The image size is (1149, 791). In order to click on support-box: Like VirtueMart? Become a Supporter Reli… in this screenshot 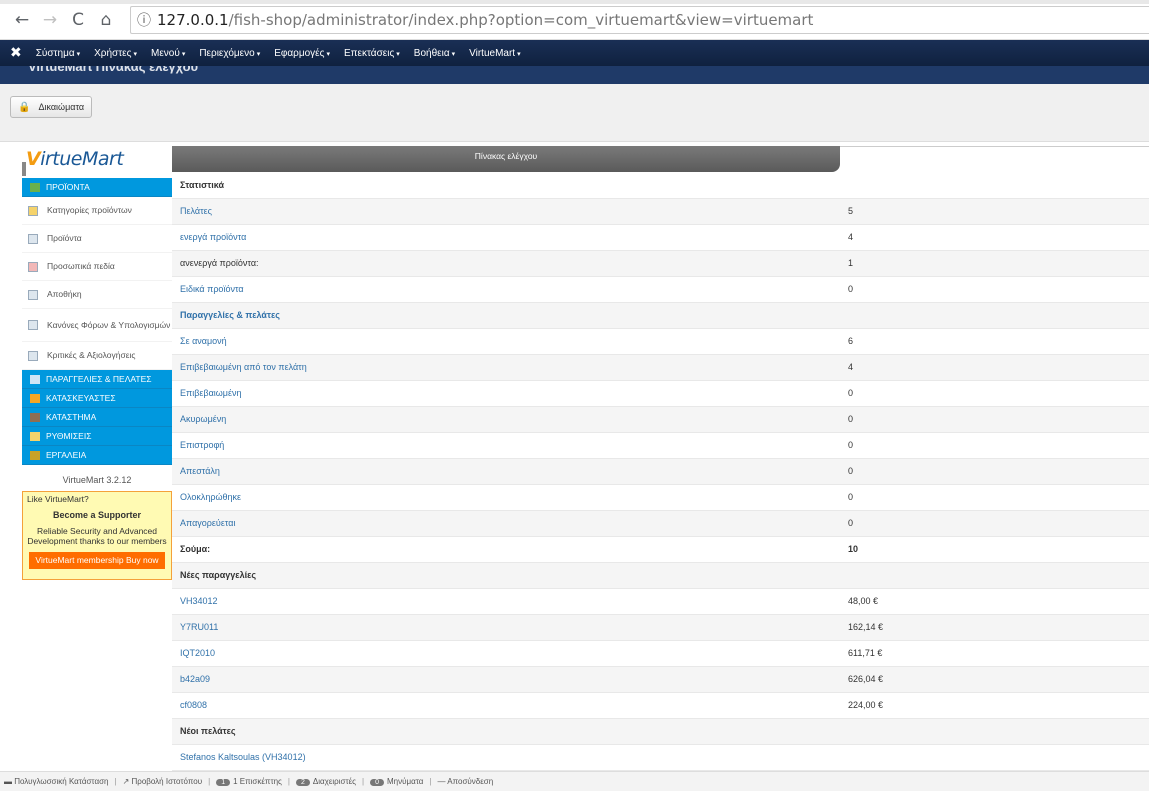, I will do `click(97, 535)`.